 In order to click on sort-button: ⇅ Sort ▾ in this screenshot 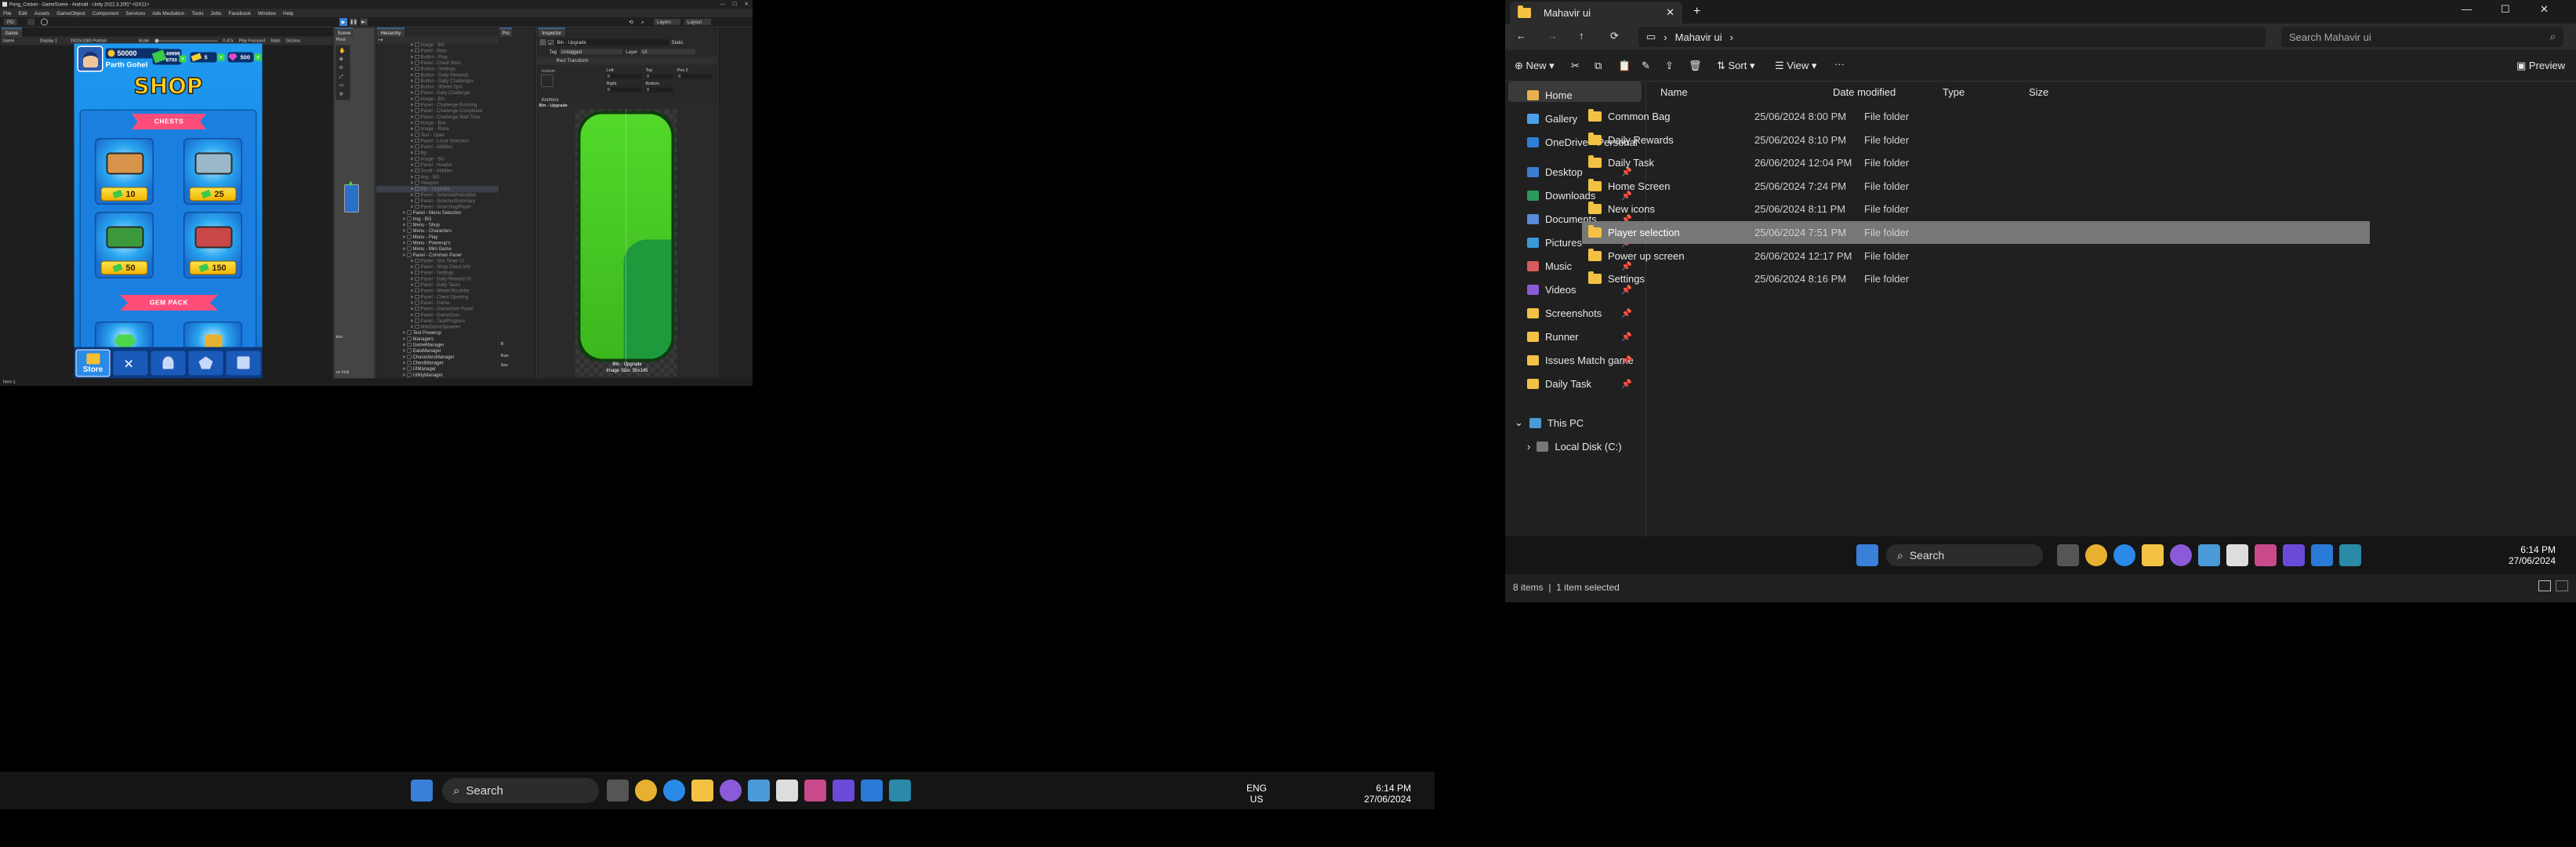, I will do `click(1736, 66)`.